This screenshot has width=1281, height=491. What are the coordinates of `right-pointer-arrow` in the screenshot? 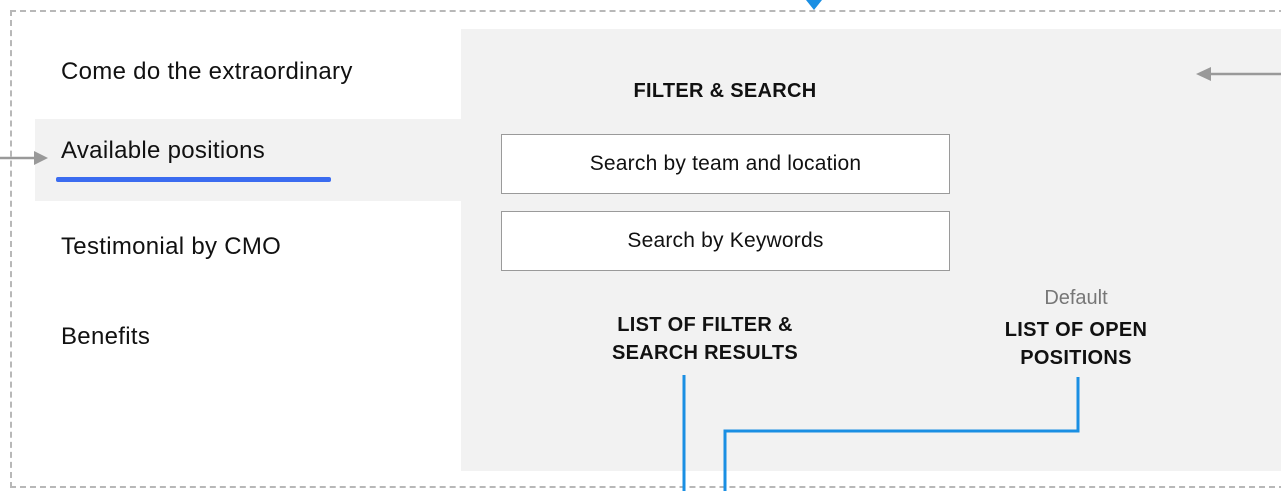 It's located at (1238, 74).